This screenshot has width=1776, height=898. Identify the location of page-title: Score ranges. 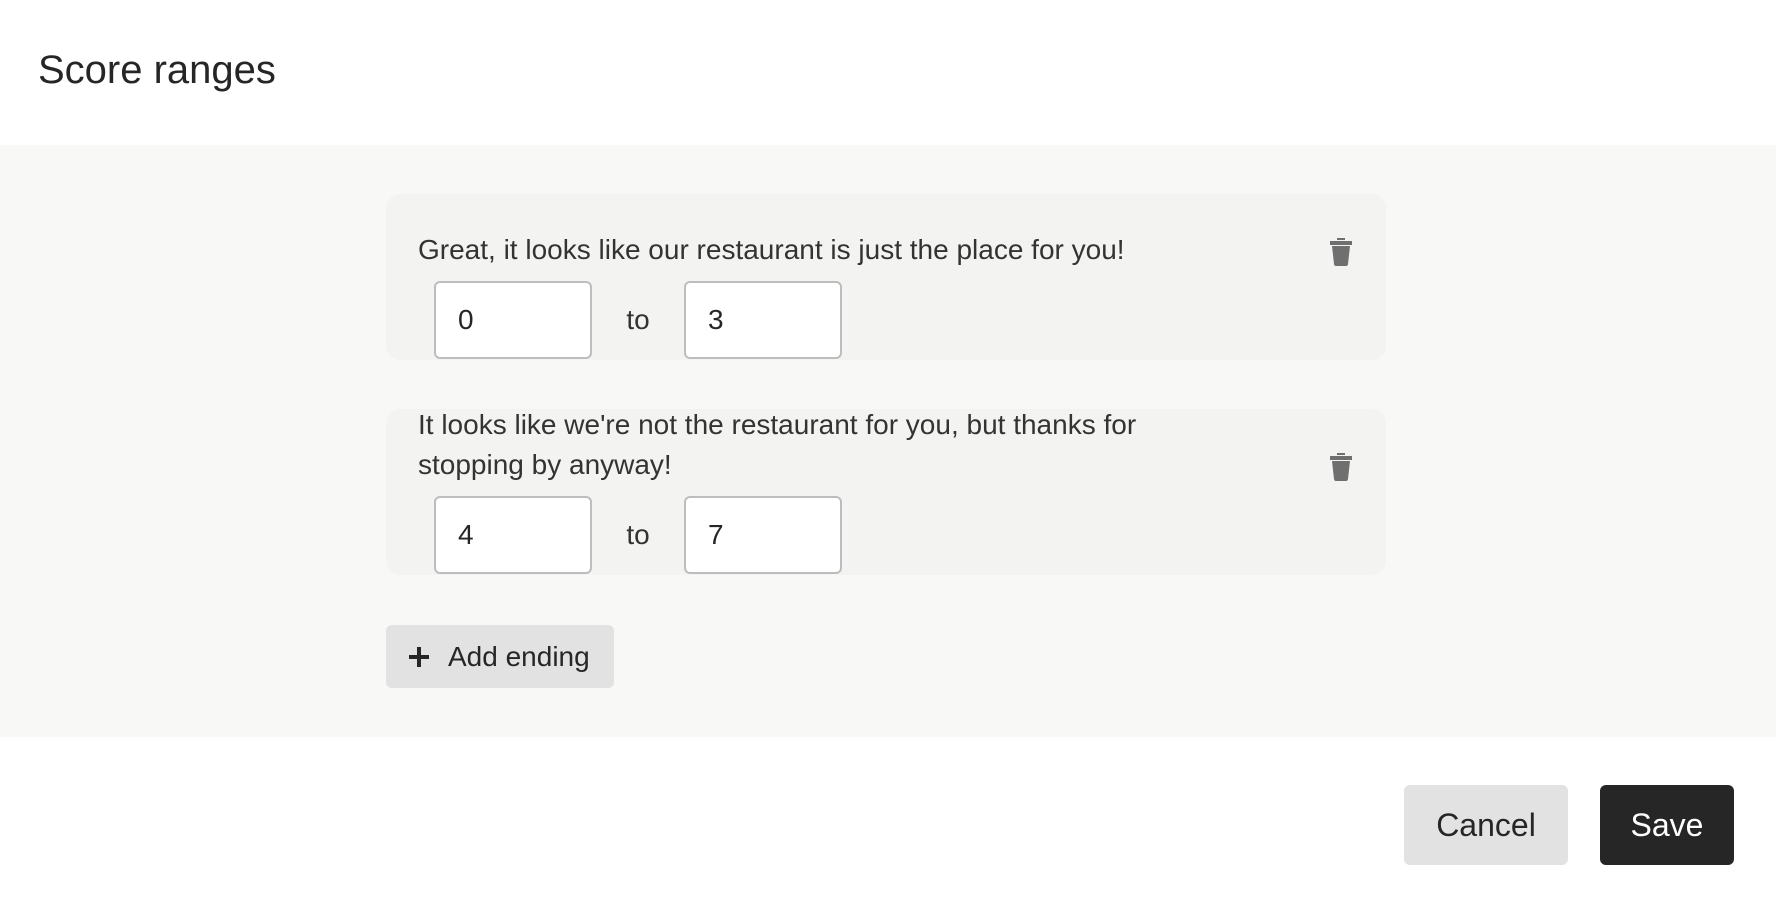
(157, 70).